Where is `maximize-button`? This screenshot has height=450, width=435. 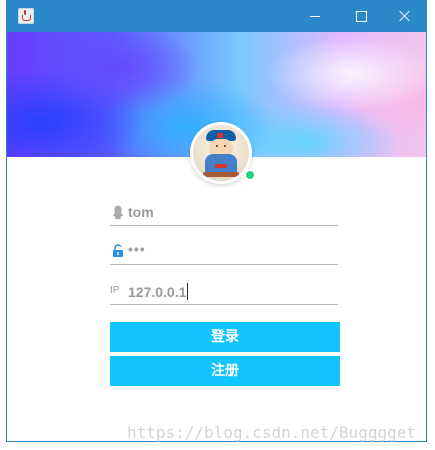
maximize-button is located at coordinates (361, 16).